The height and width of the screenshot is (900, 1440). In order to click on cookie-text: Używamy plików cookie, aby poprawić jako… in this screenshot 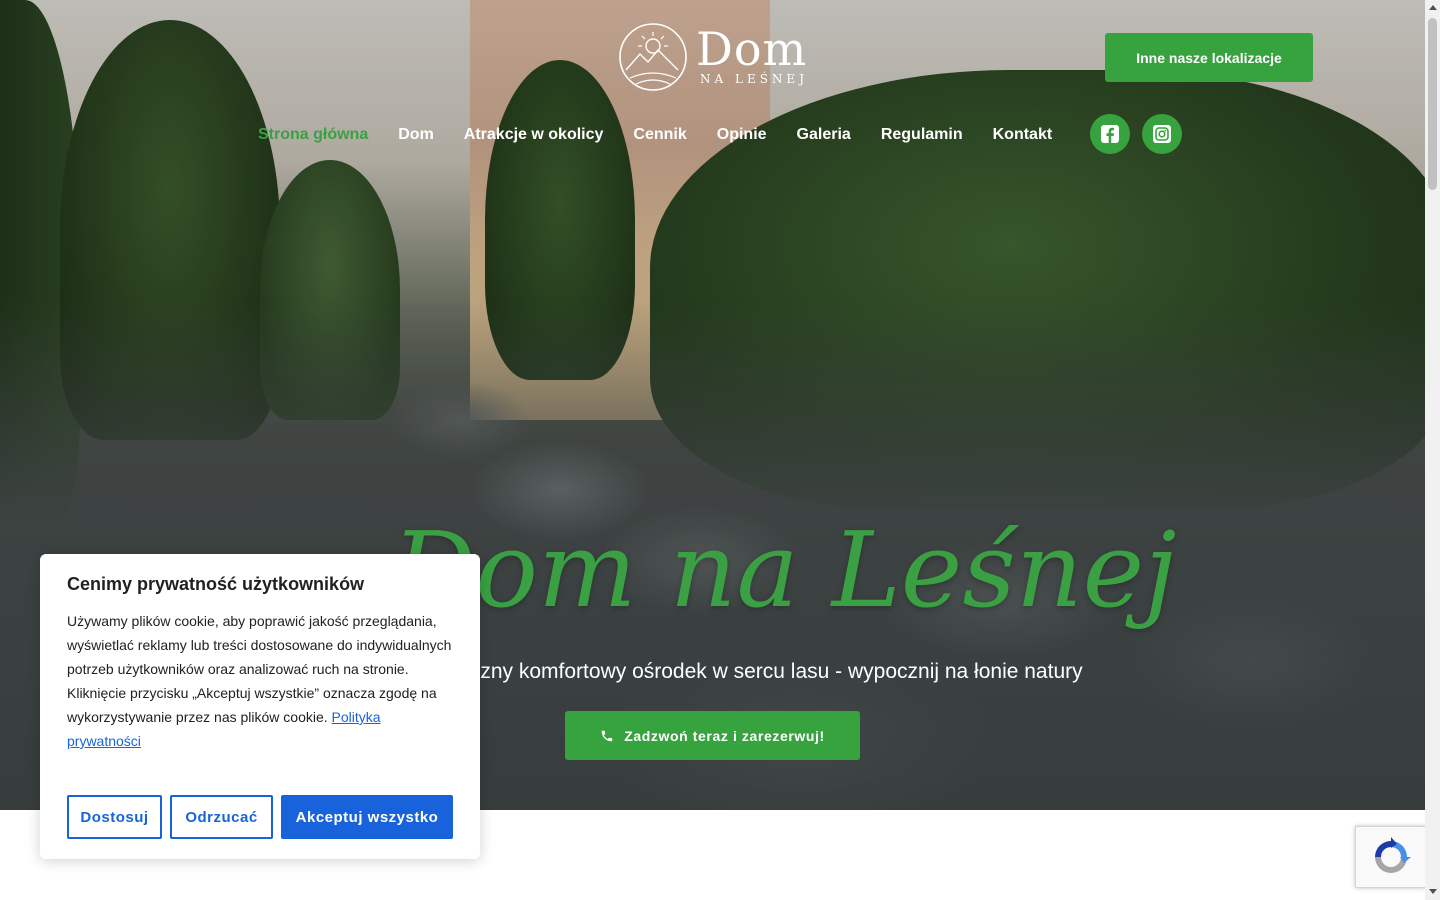, I will do `click(259, 669)`.